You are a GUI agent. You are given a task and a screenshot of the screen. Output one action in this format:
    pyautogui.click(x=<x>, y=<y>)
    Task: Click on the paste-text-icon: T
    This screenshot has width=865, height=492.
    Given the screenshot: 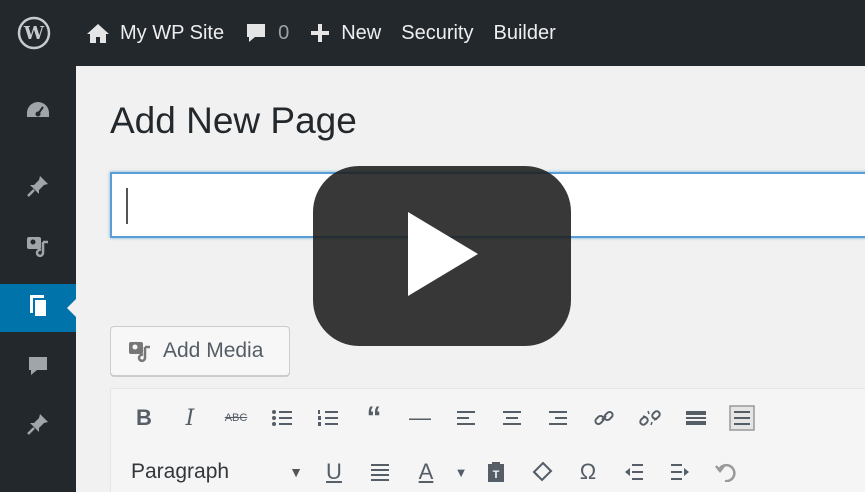 What is the action you would take?
    pyautogui.click(x=496, y=471)
    